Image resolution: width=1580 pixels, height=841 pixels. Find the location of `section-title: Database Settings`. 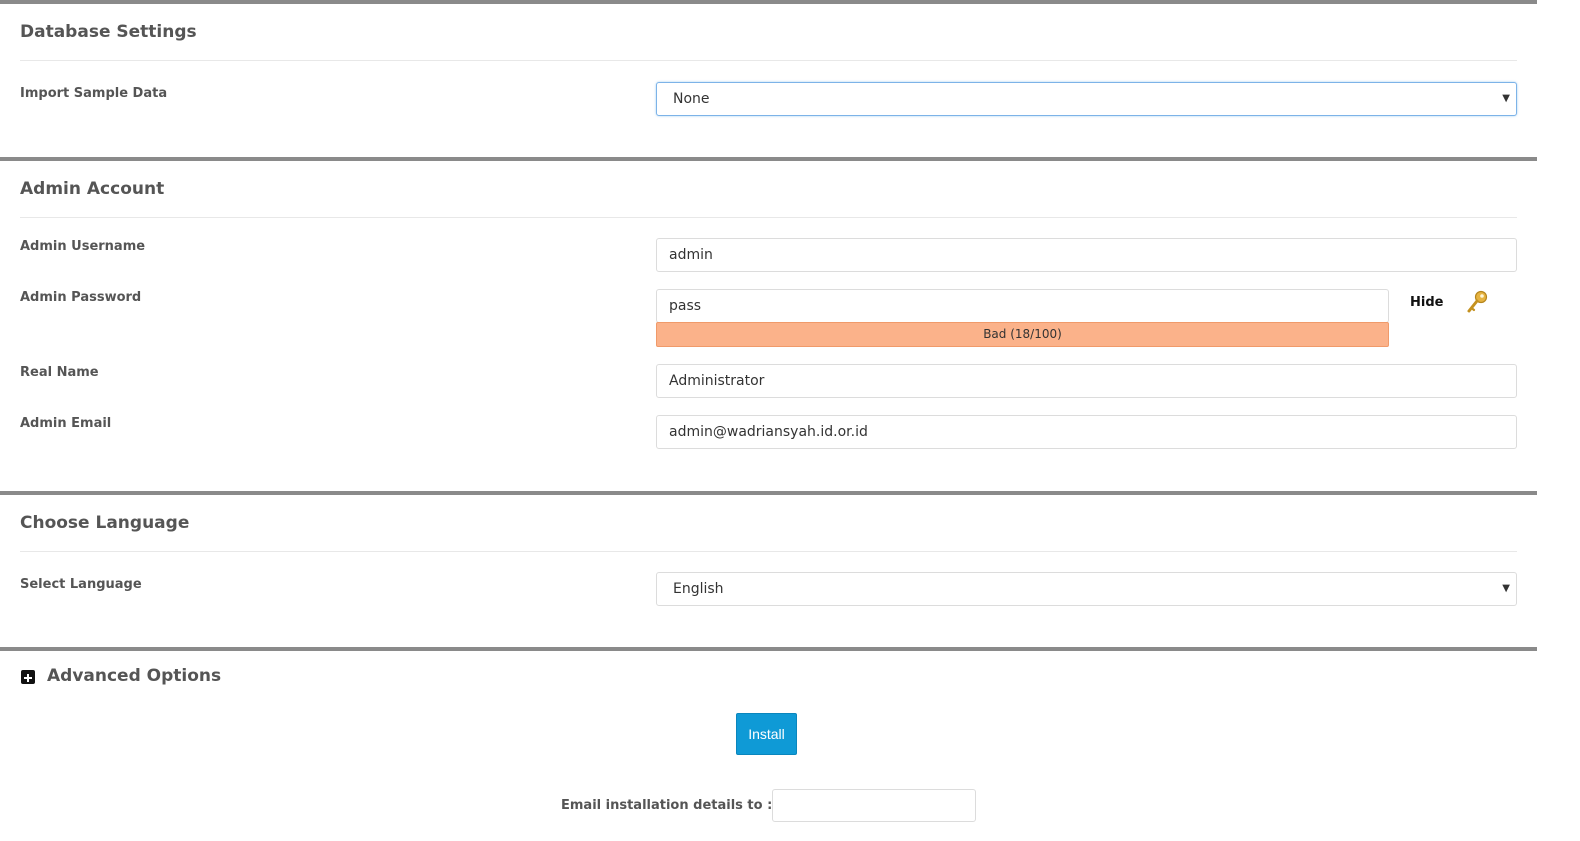

section-title: Database Settings is located at coordinates (108, 32).